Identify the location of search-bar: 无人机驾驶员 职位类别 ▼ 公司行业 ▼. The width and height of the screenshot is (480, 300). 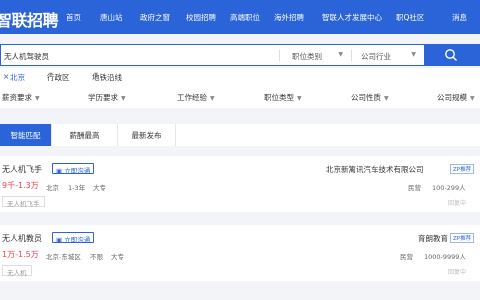
(240, 55).